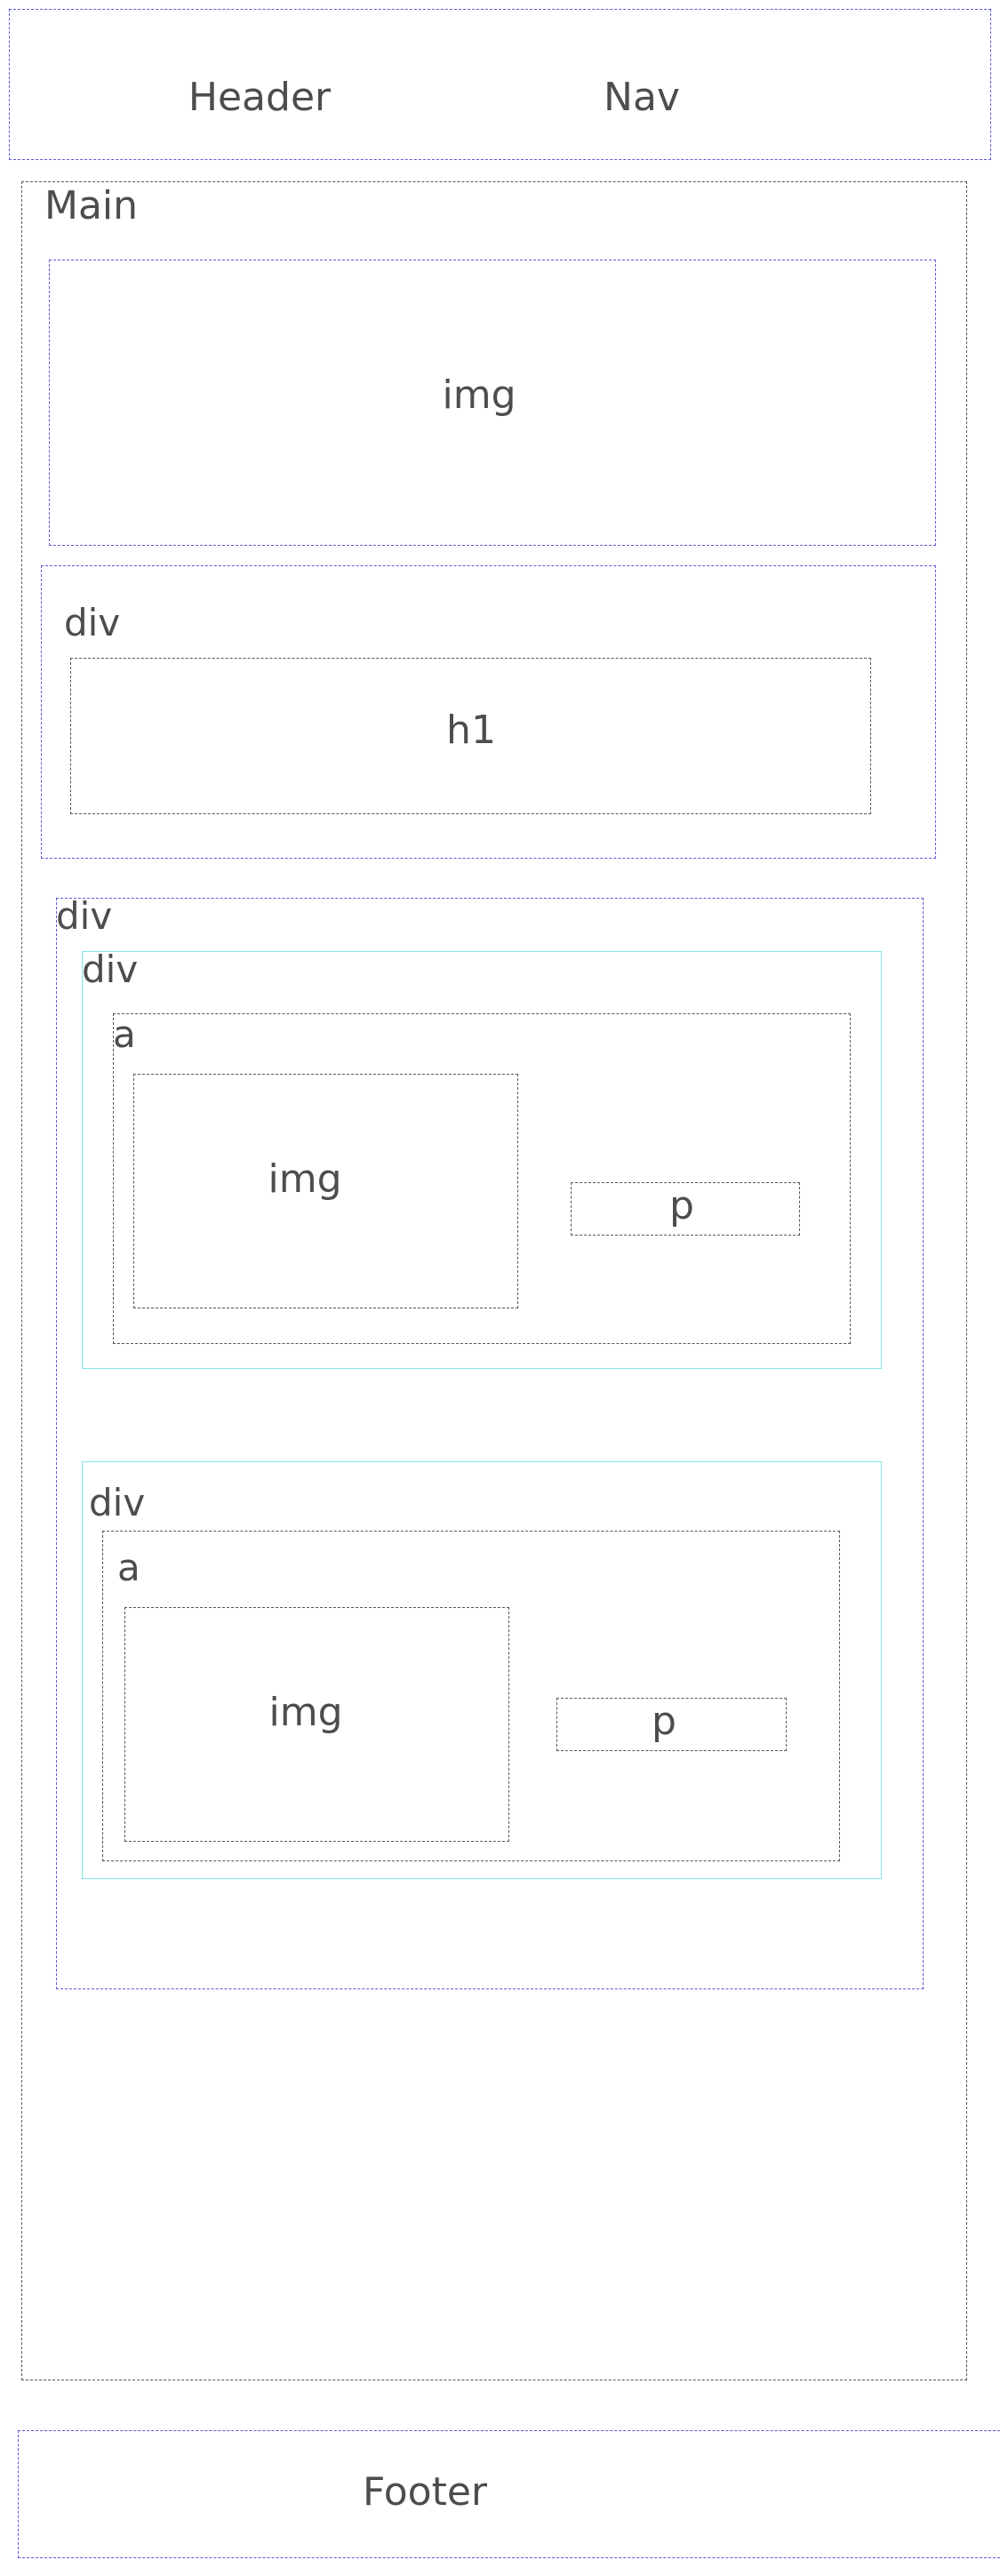 The image size is (1000, 2576). Describe the element at coordinates (117, 1502) in the screenshot. I see `card-2-div-label: div` at that location.